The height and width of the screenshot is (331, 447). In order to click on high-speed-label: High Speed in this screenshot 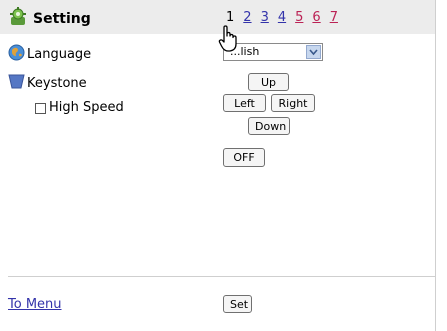, I will do `click(86, 107)`.